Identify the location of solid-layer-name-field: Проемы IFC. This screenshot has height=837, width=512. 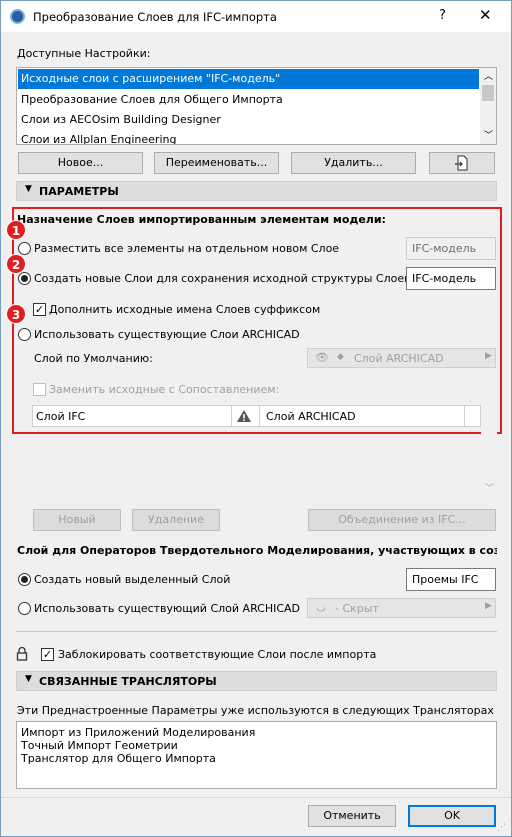
(451, 579).